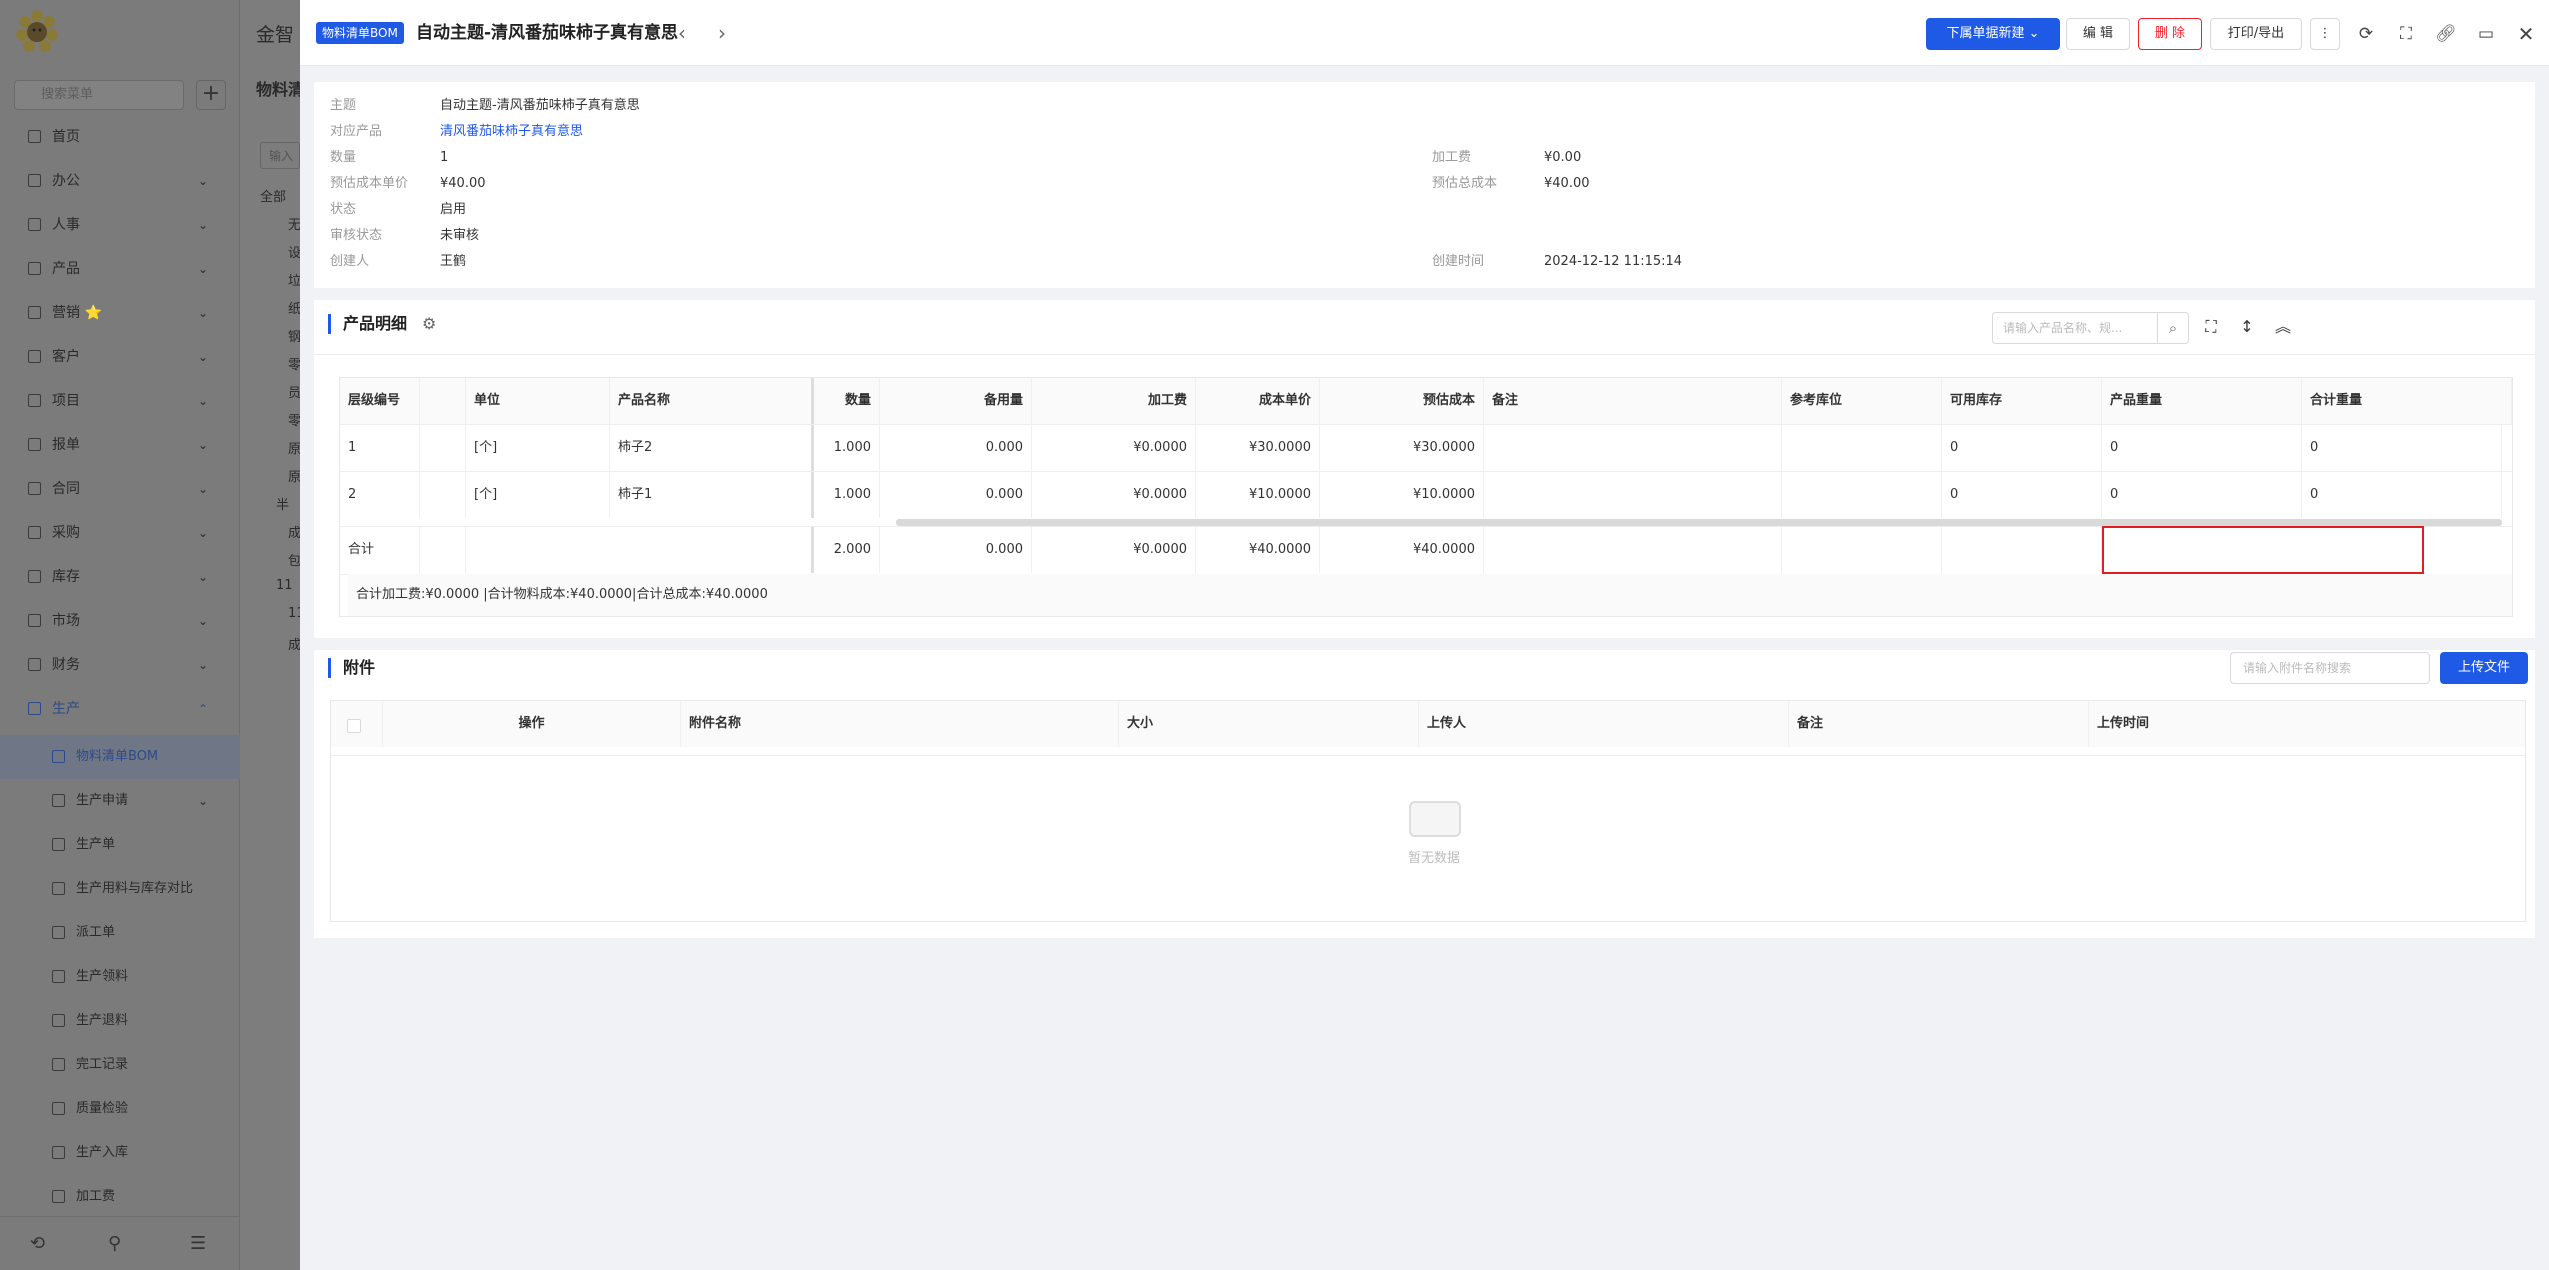 The height and width of the screenshot is (1270, 2549). What do you see at coordinates (712, 401) in the screenshot?
I see `column-header: 产品名称` at bounding box center [712, 401].